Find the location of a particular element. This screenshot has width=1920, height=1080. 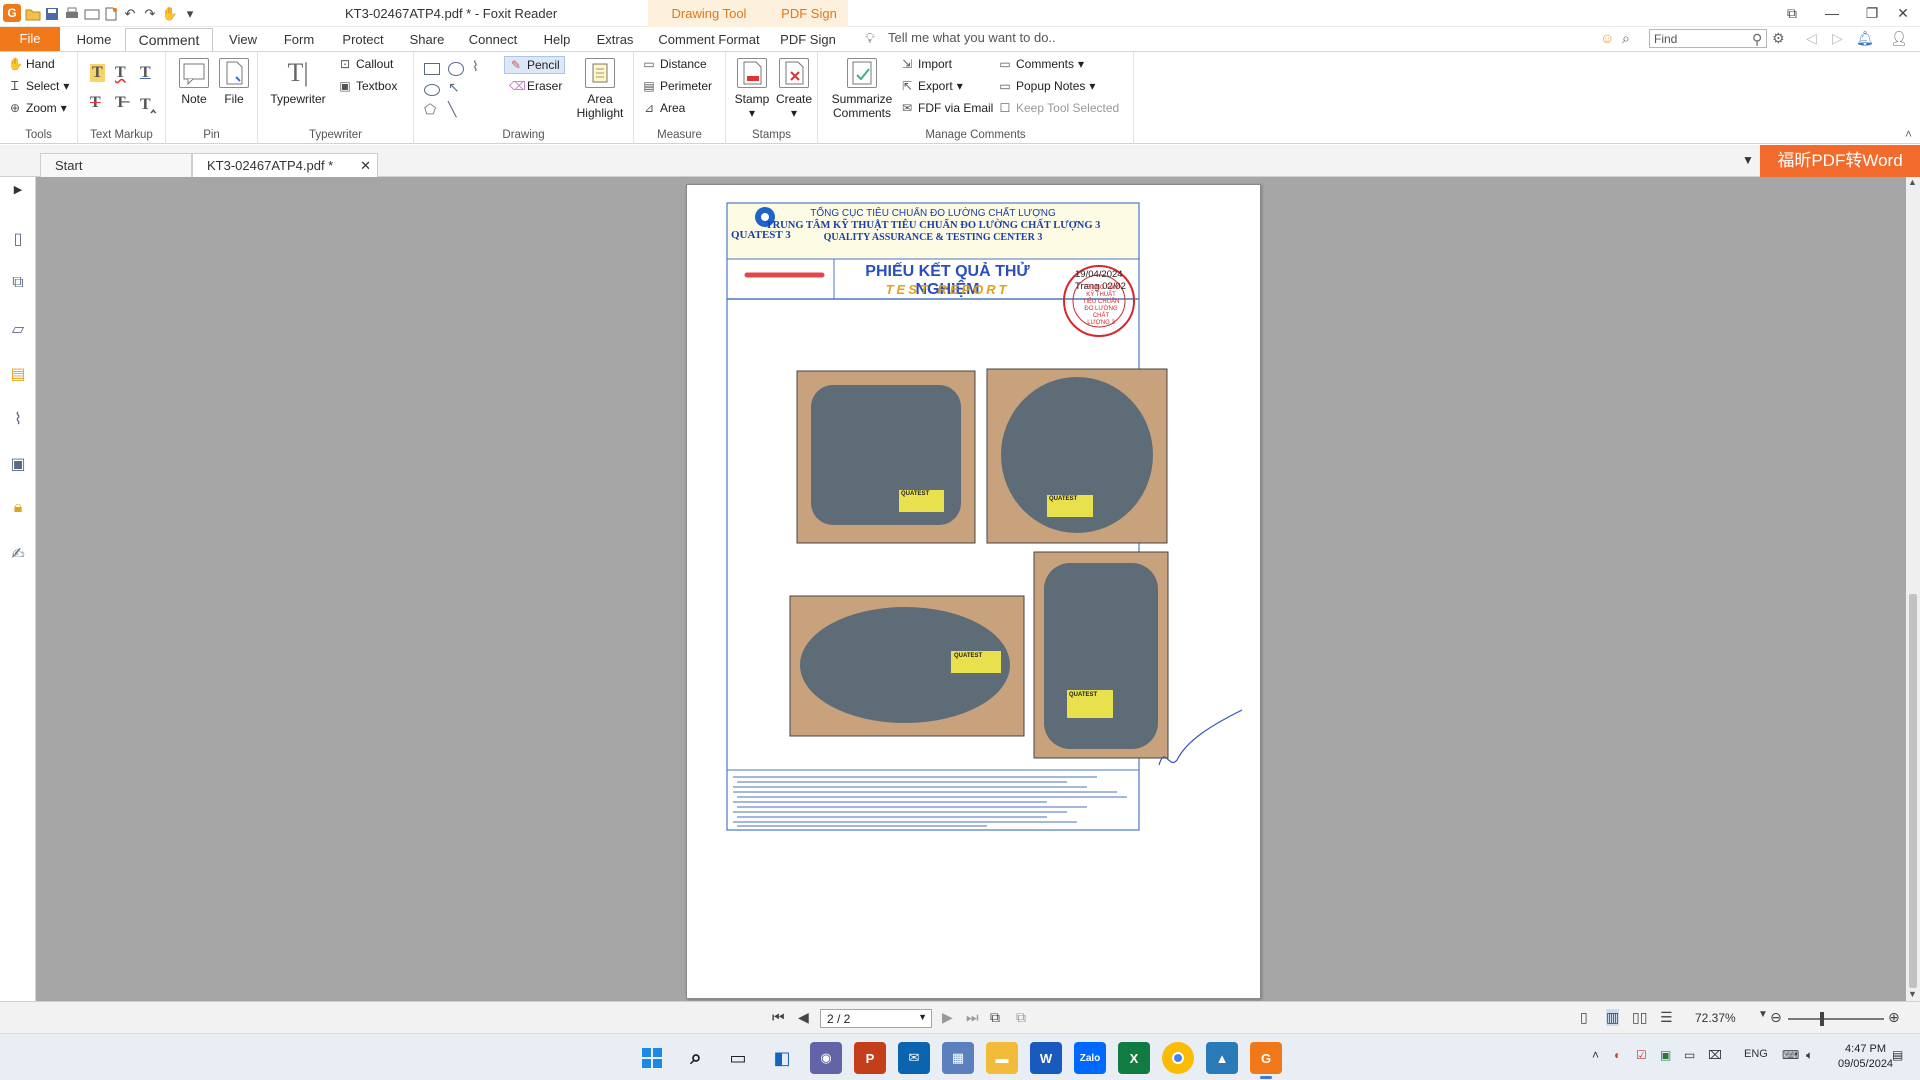

summarize-comments-button: Summarize Comments is located at coordinates (862, 89).